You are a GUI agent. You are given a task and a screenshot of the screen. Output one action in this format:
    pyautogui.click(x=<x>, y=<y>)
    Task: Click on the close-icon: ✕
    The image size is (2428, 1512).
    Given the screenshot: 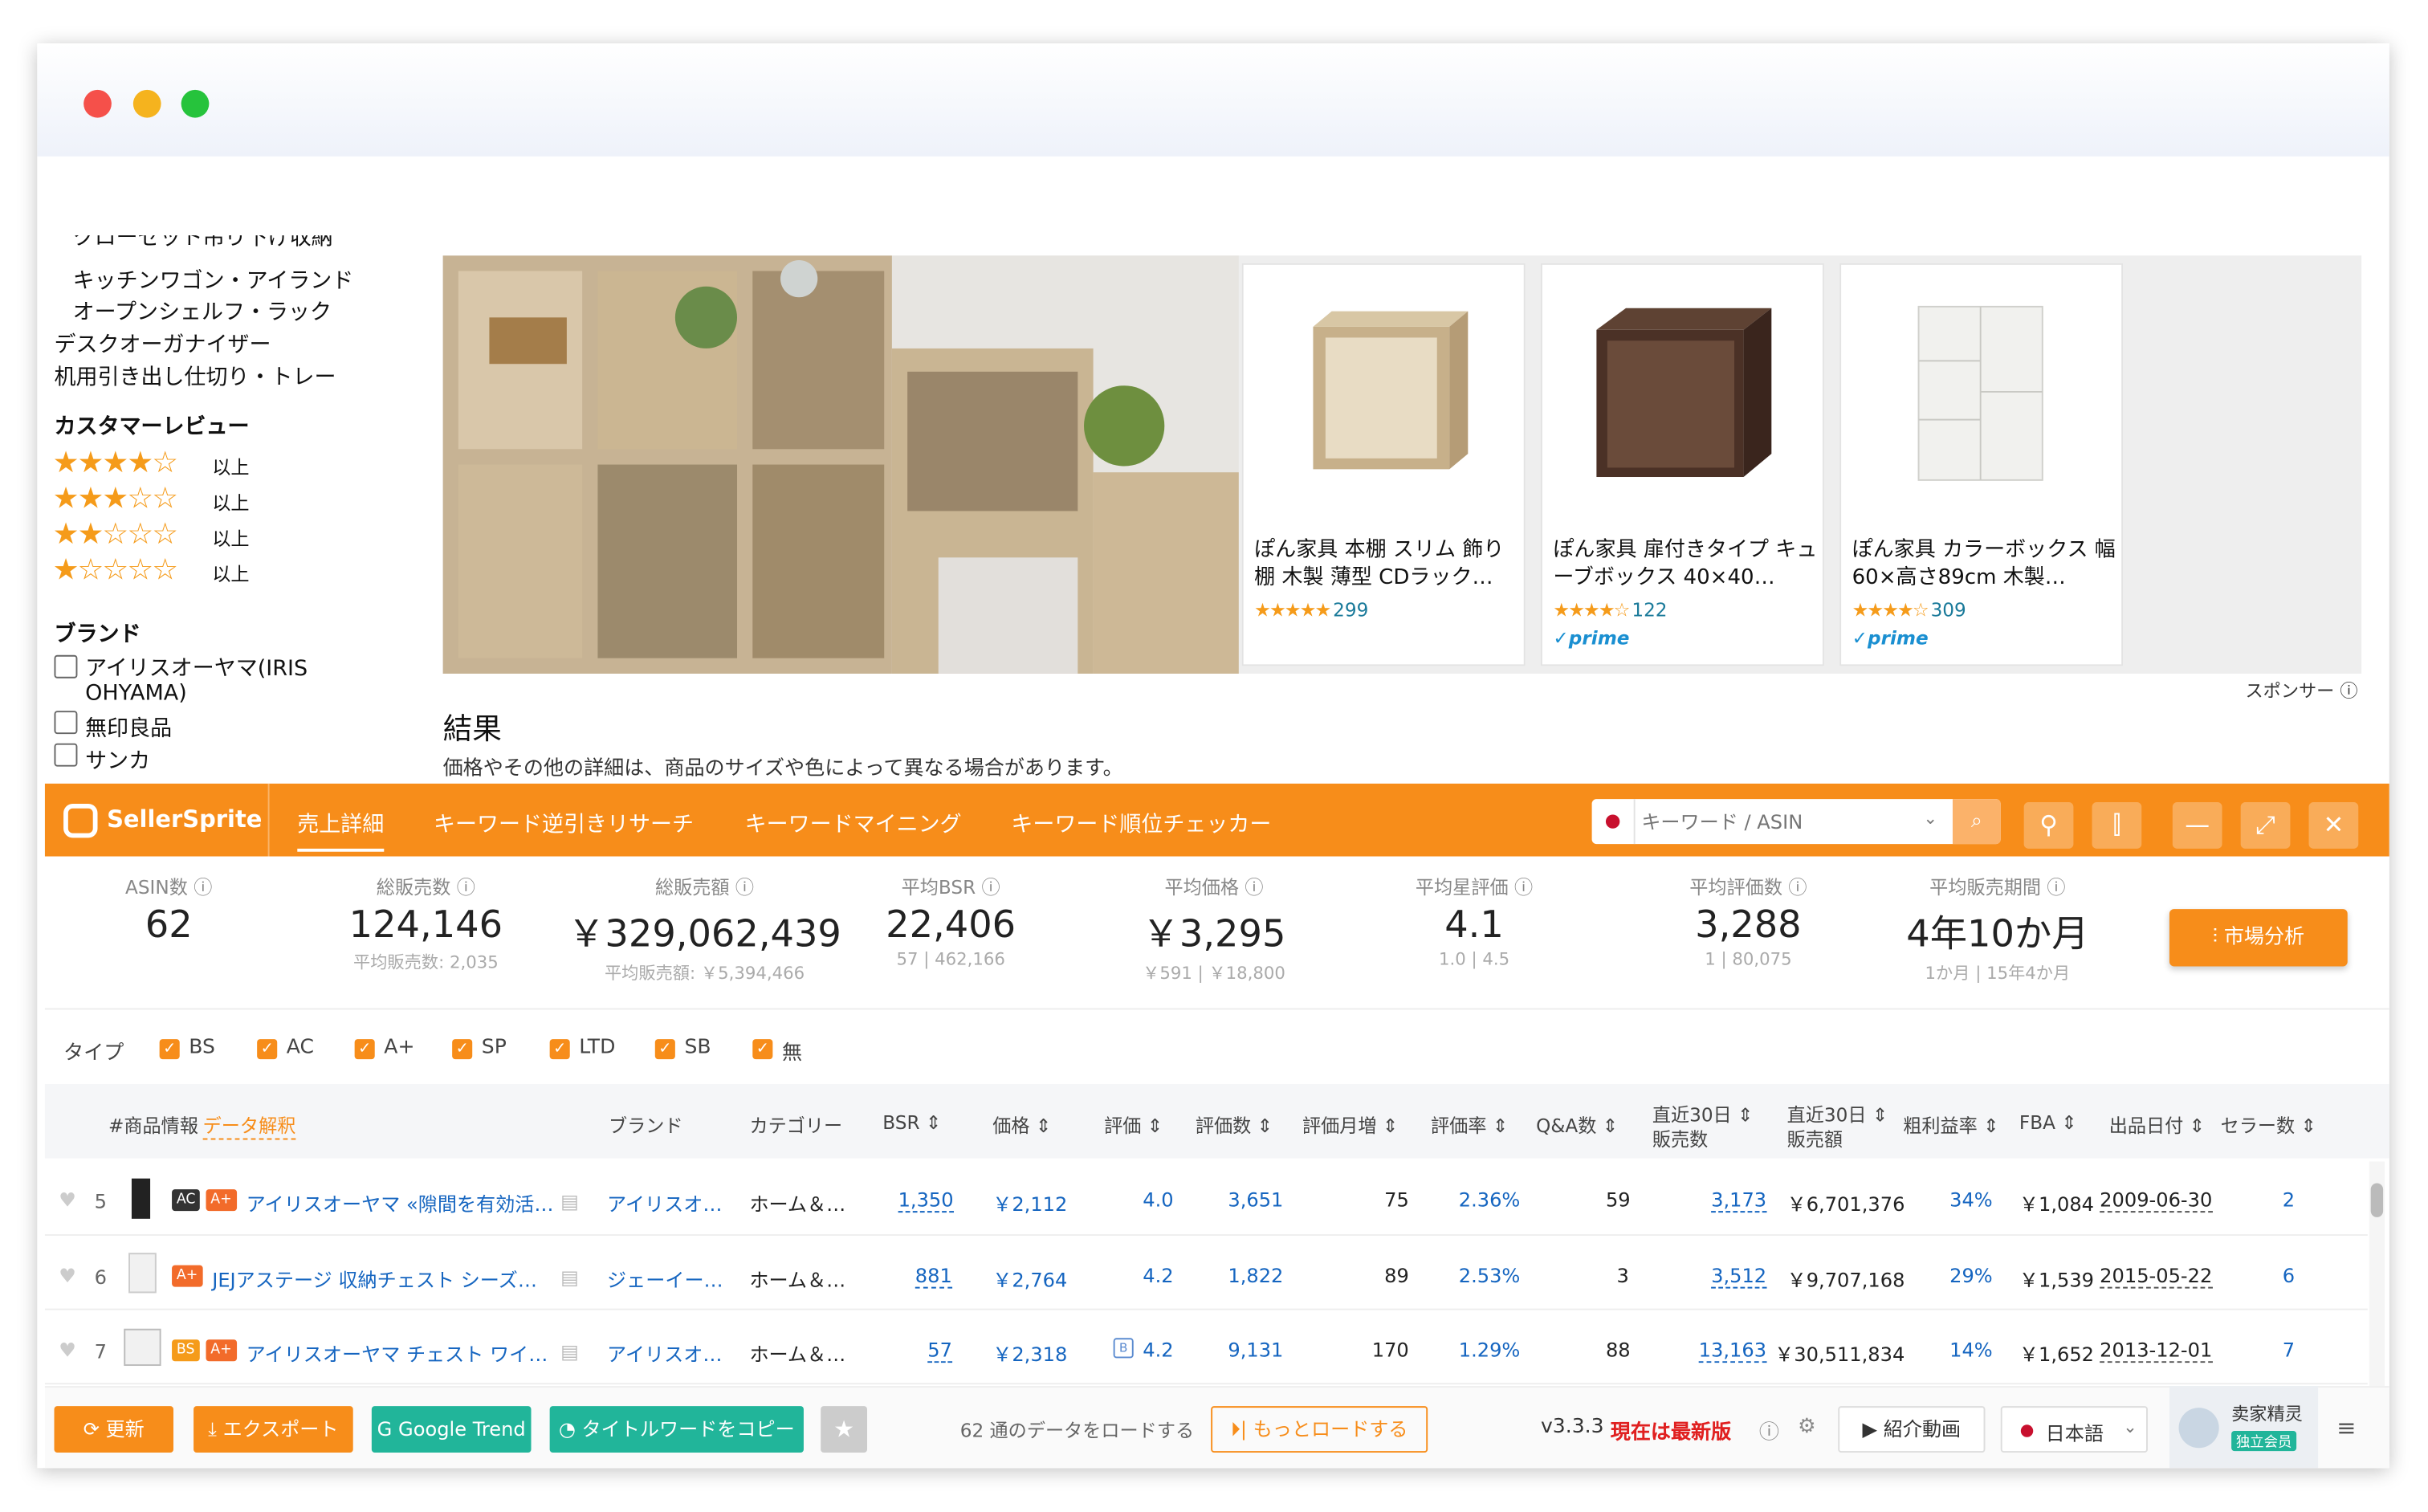 What is the action you would take?
    pyautogui.click(x=2333, y=826)
    